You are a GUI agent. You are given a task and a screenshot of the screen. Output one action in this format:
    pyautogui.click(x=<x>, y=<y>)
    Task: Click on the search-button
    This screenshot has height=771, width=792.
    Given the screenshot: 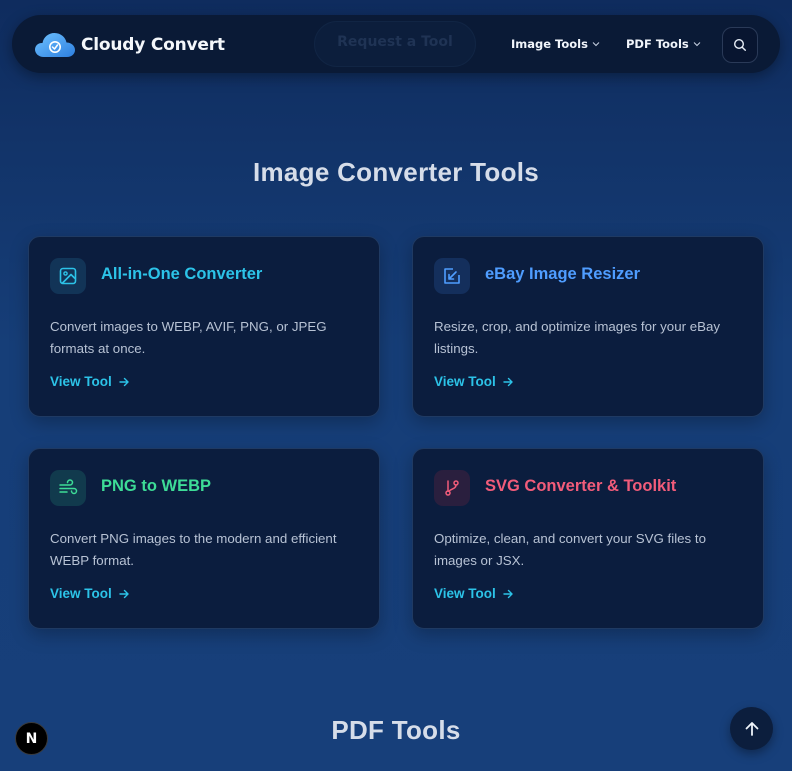 What is the action you would take?
    pyautogui.click(x=740, y=45)
    